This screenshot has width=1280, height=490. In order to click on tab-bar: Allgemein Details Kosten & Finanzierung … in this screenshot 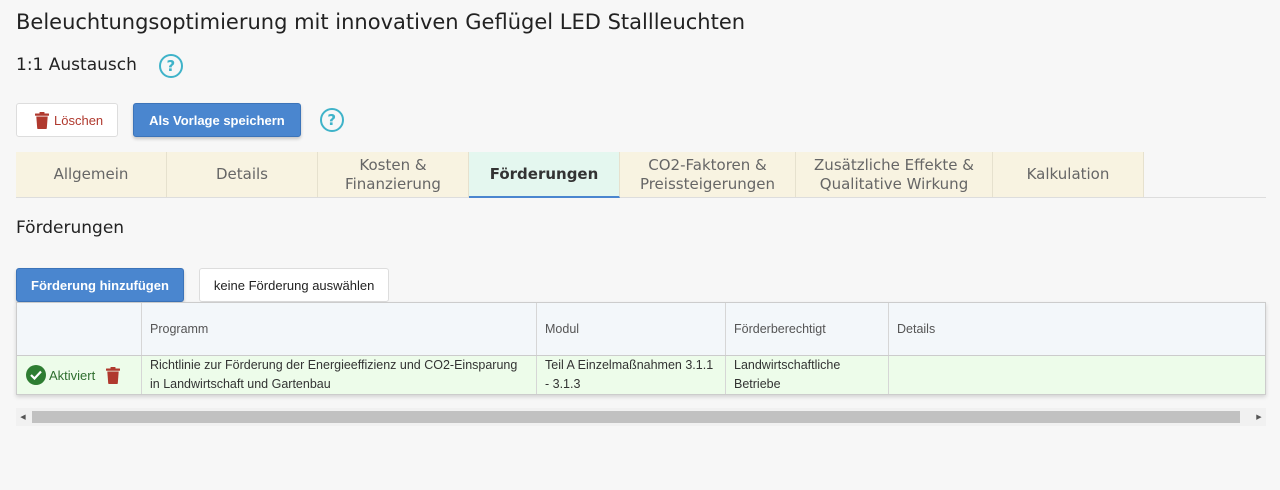, I will do `click(641, 175)`.